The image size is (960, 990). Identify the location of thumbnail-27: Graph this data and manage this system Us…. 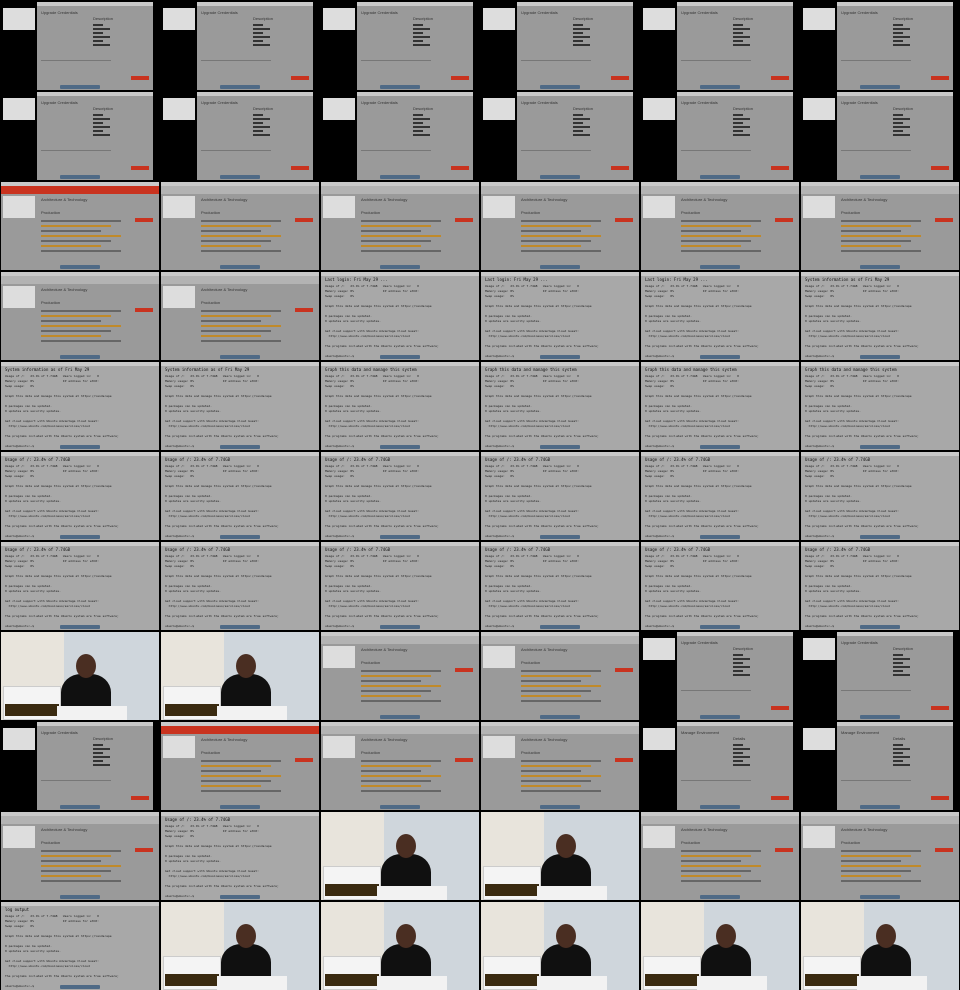
(400, 406).